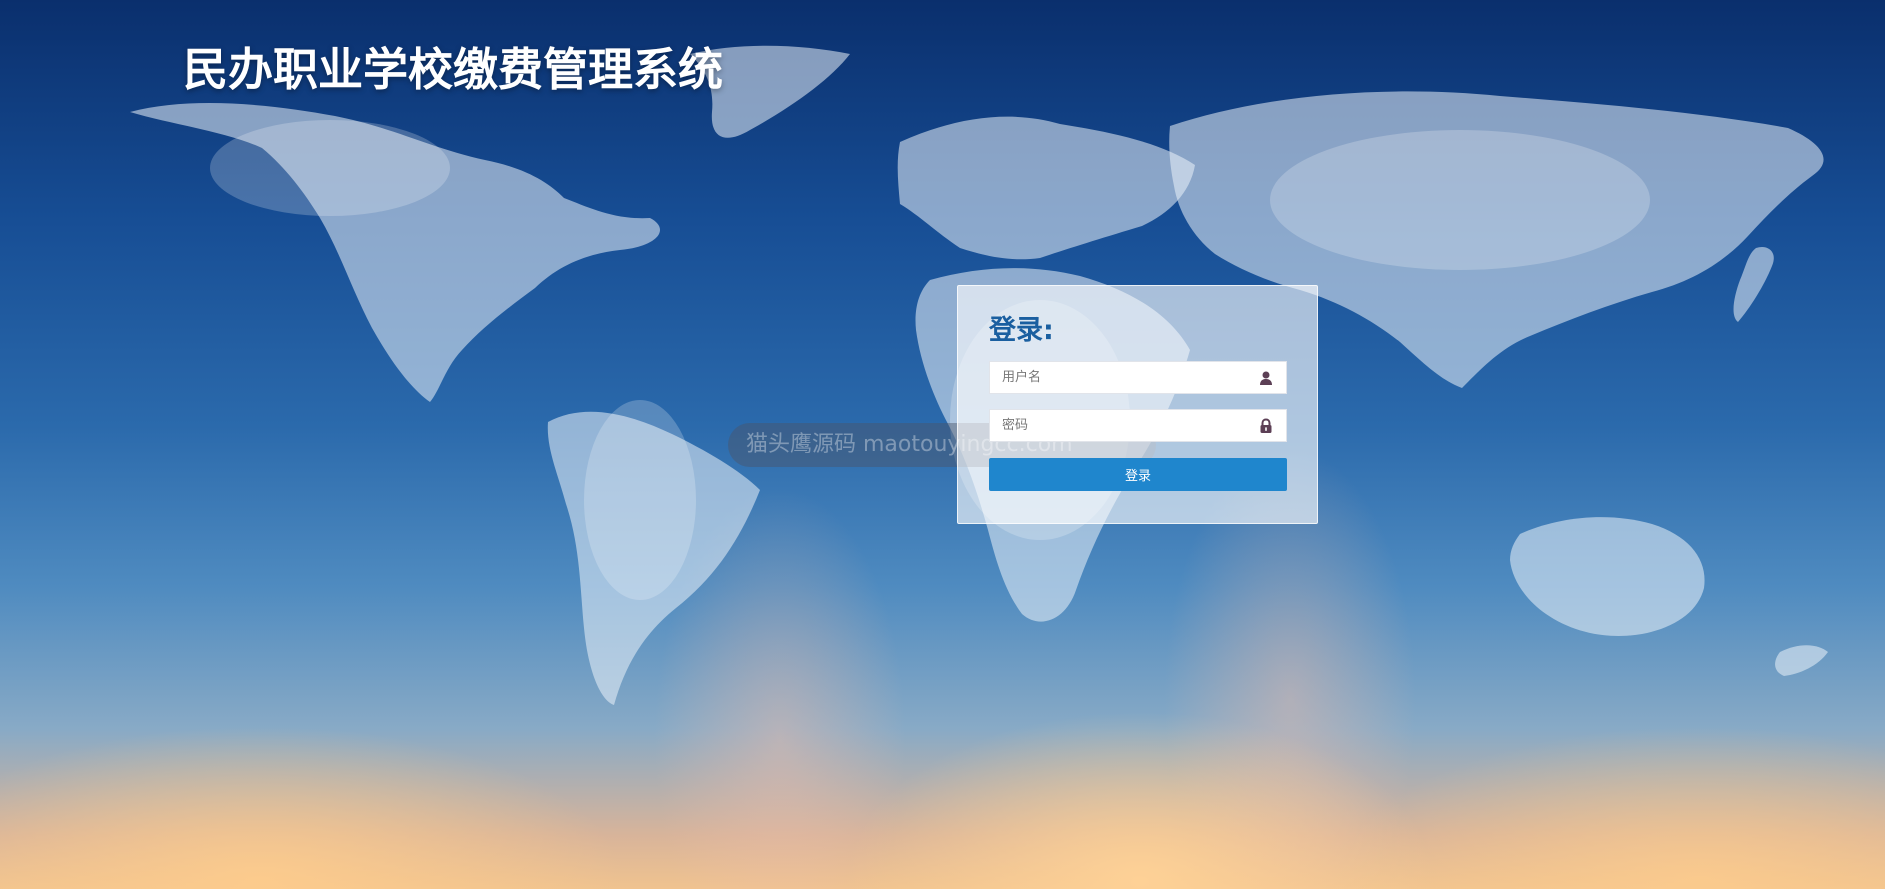 The width and height of the screenshot is (1885, 889). I want to click on password-field, so click(1138, 425).